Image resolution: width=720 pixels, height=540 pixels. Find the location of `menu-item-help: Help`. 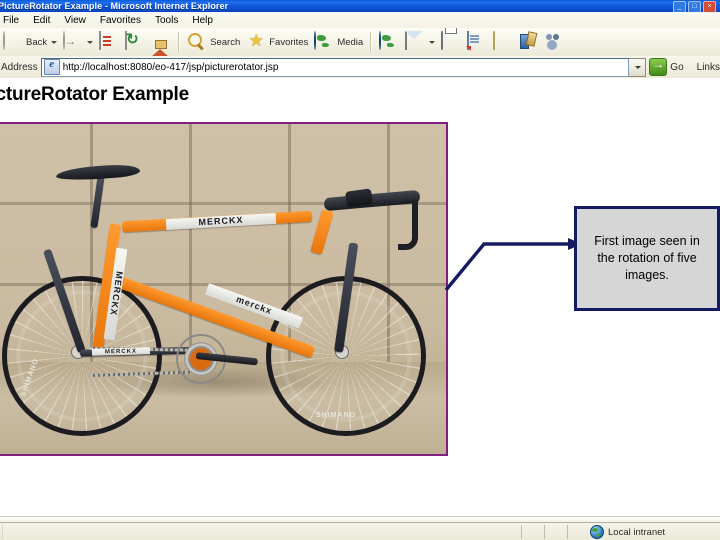

menu-item-help: Help is located at coordinates (202, 20).